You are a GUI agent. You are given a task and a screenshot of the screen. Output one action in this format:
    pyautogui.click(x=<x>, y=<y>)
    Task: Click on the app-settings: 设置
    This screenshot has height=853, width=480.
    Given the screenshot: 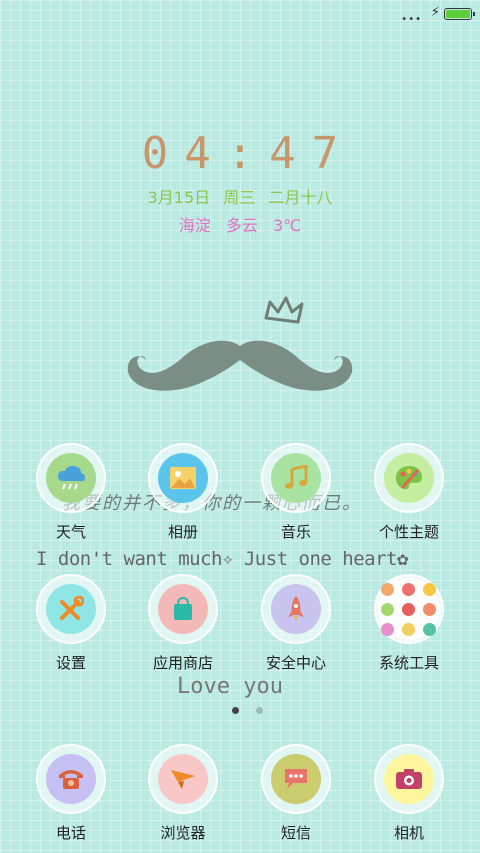 What is the action you would take?
    pyautogui.click(x=71, y=623)
    